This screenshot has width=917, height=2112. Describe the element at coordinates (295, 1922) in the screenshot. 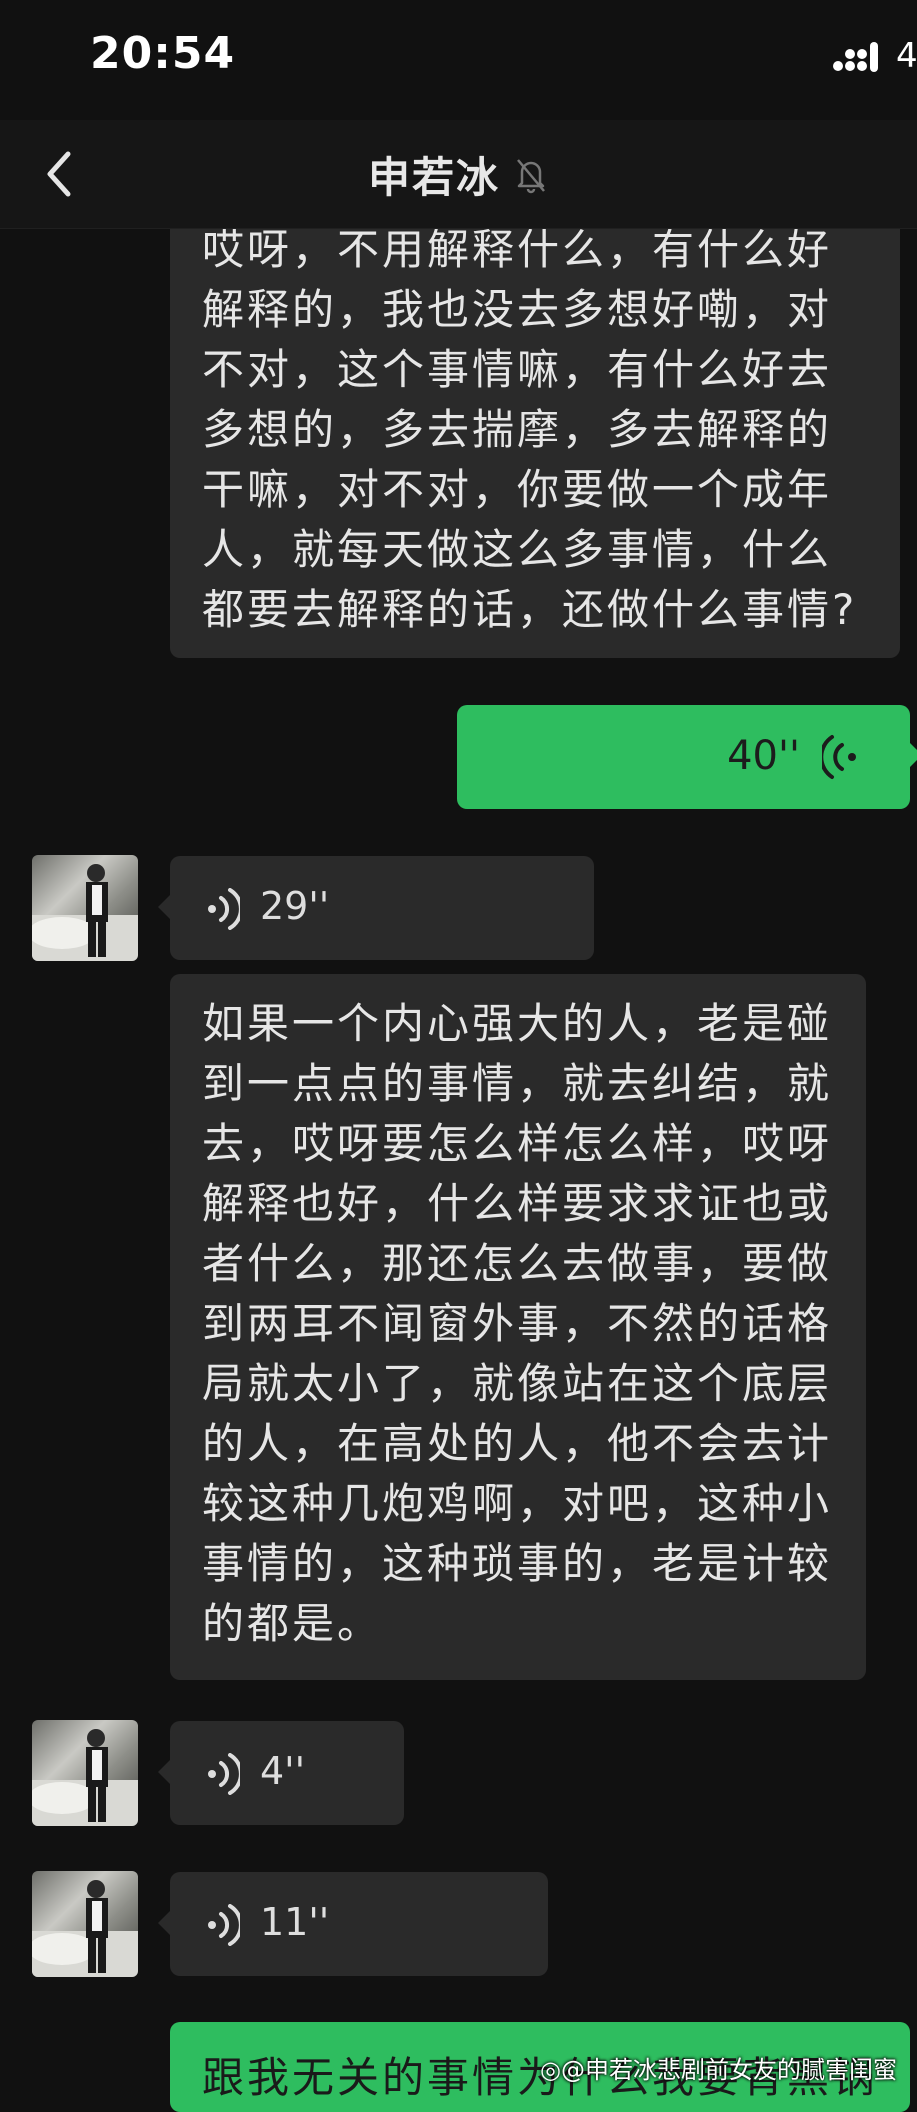

I see `voice-duration: 11''` at that location.